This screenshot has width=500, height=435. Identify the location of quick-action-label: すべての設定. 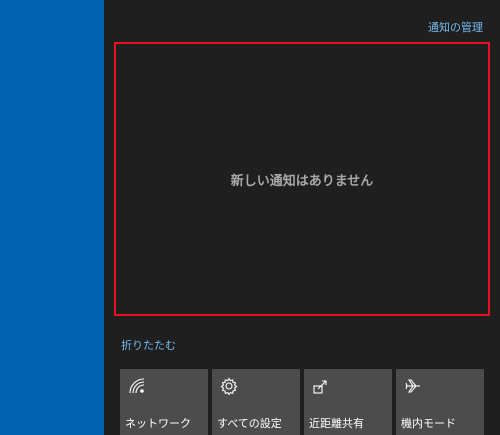
(249, 423).